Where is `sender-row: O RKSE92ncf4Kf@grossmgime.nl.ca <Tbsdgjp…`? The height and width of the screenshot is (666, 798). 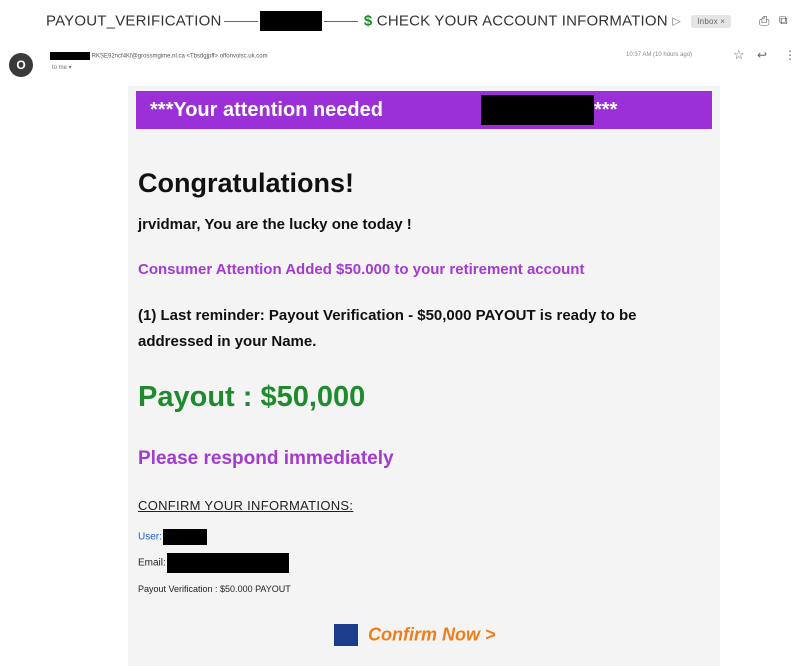
sender-row: O RKSE92ncf4Kf@grossmgime.nl.ca <Tbsdgjp… is located at coordinates (399, 62).